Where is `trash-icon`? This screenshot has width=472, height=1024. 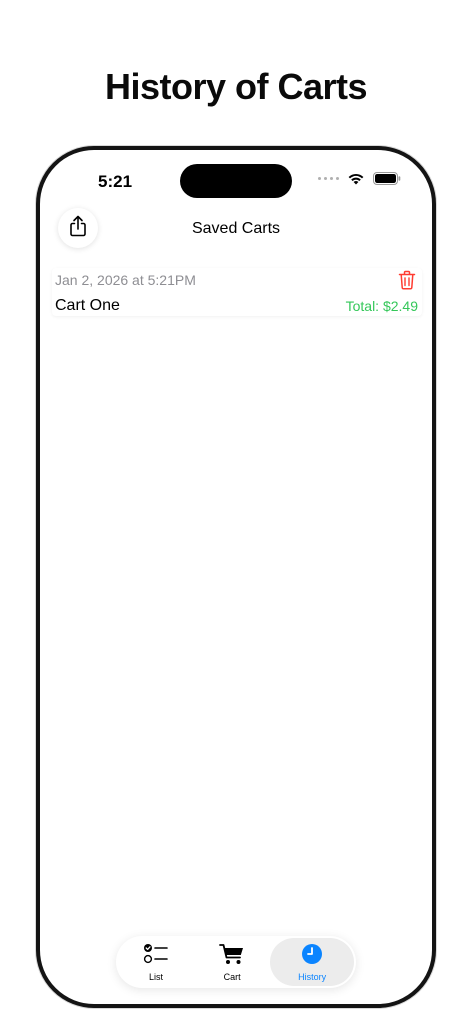
trash-icon is located at coordinates (407, 282).